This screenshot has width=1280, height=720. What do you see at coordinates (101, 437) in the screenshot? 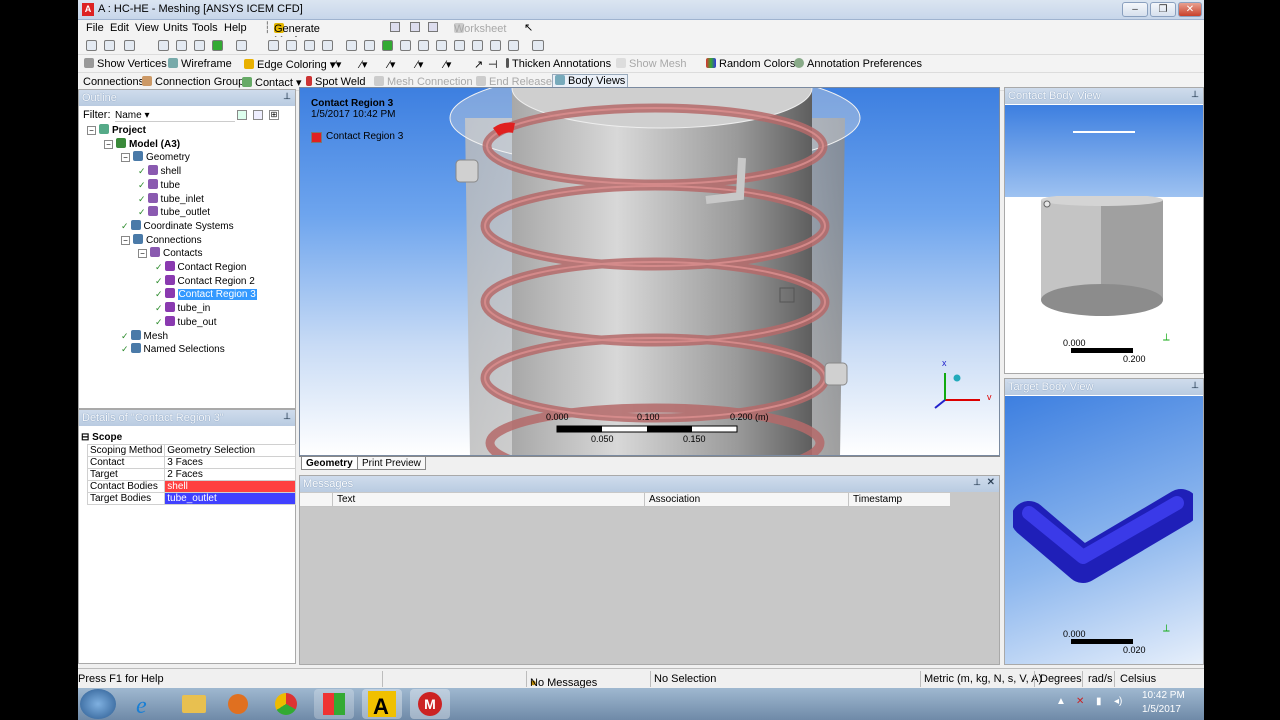
I see `scope-section: ⊟ Scope` at bounding box center [101, 437].